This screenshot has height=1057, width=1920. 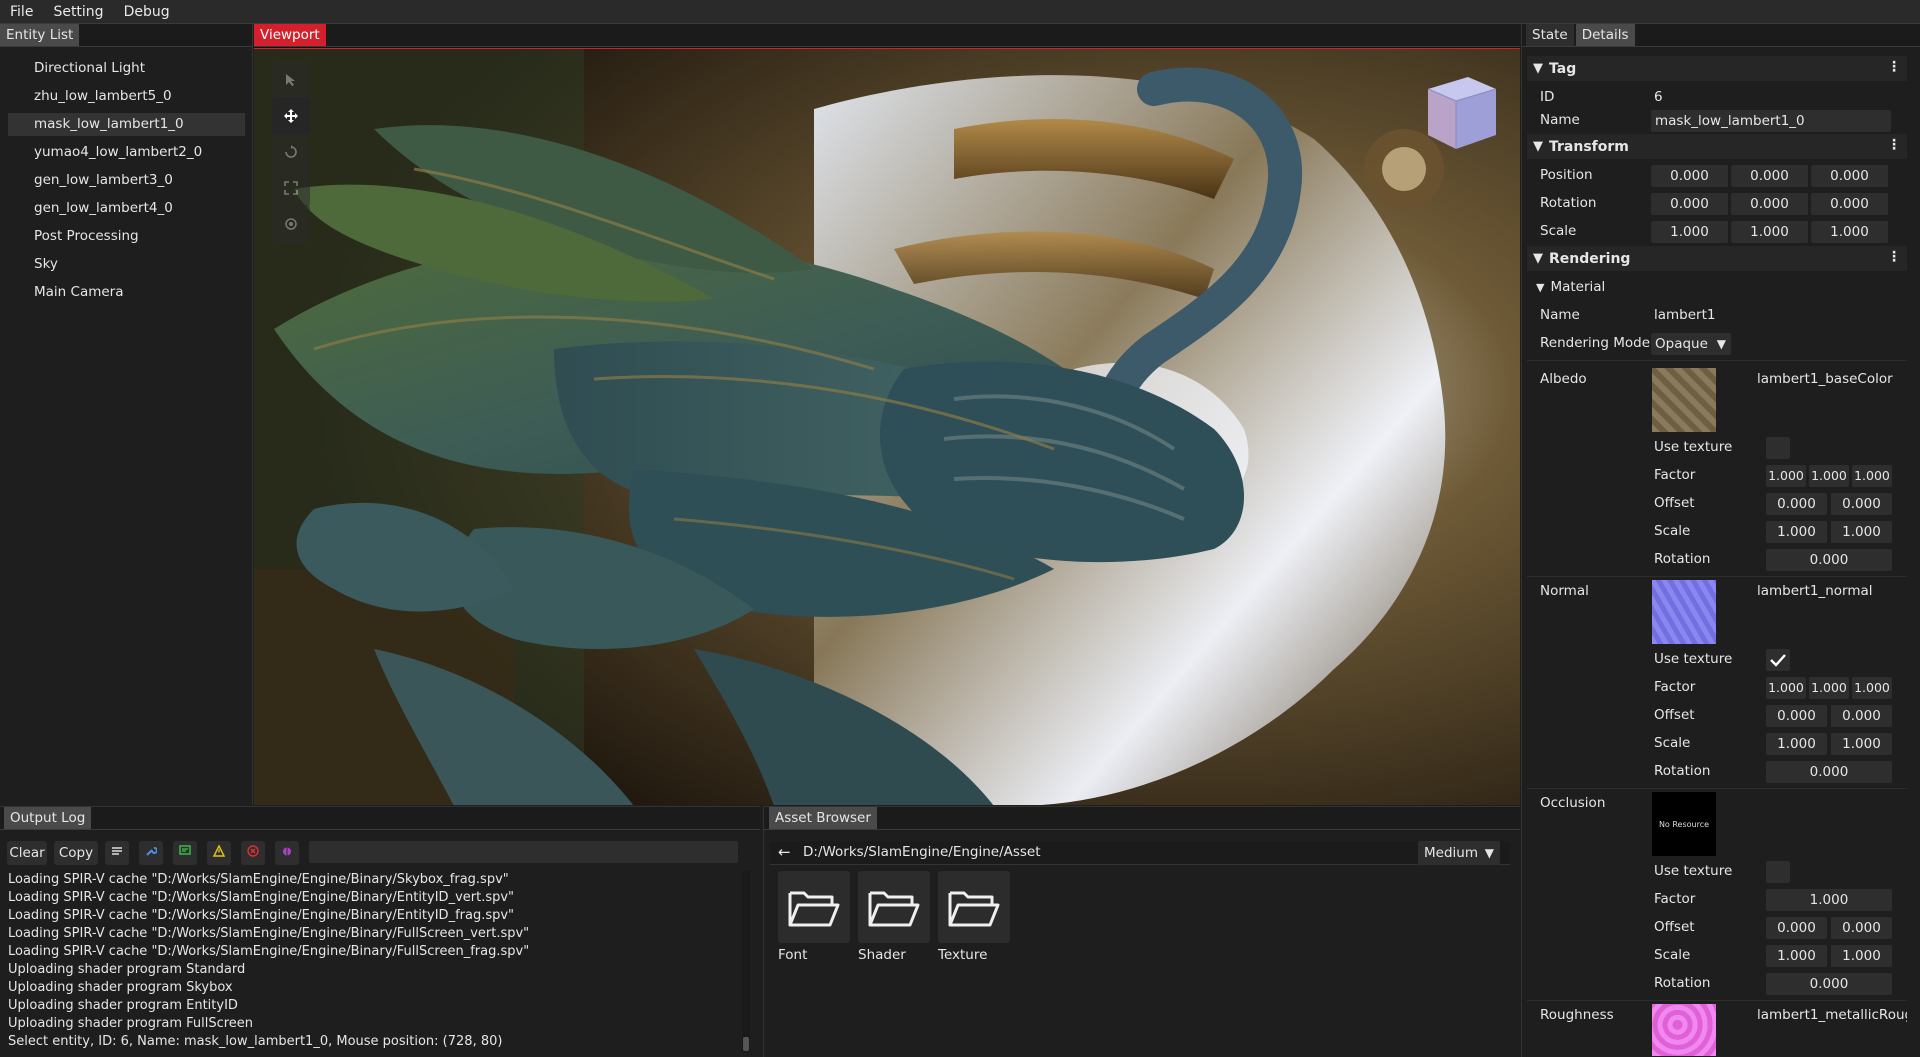 I want to click on rotation-y-field: 0.000, so click(x=1769, y=204).